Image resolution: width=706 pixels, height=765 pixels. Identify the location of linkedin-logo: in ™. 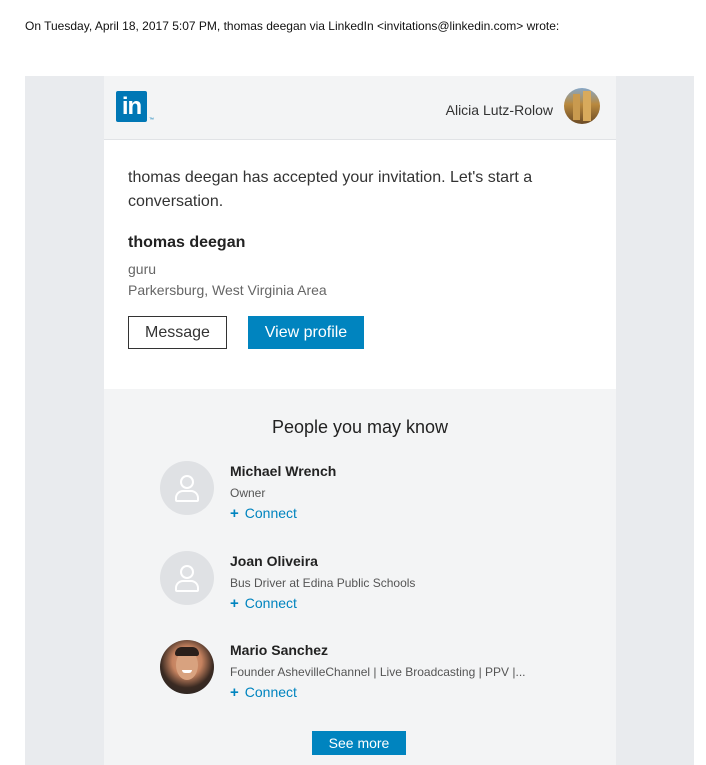
(135, 107).